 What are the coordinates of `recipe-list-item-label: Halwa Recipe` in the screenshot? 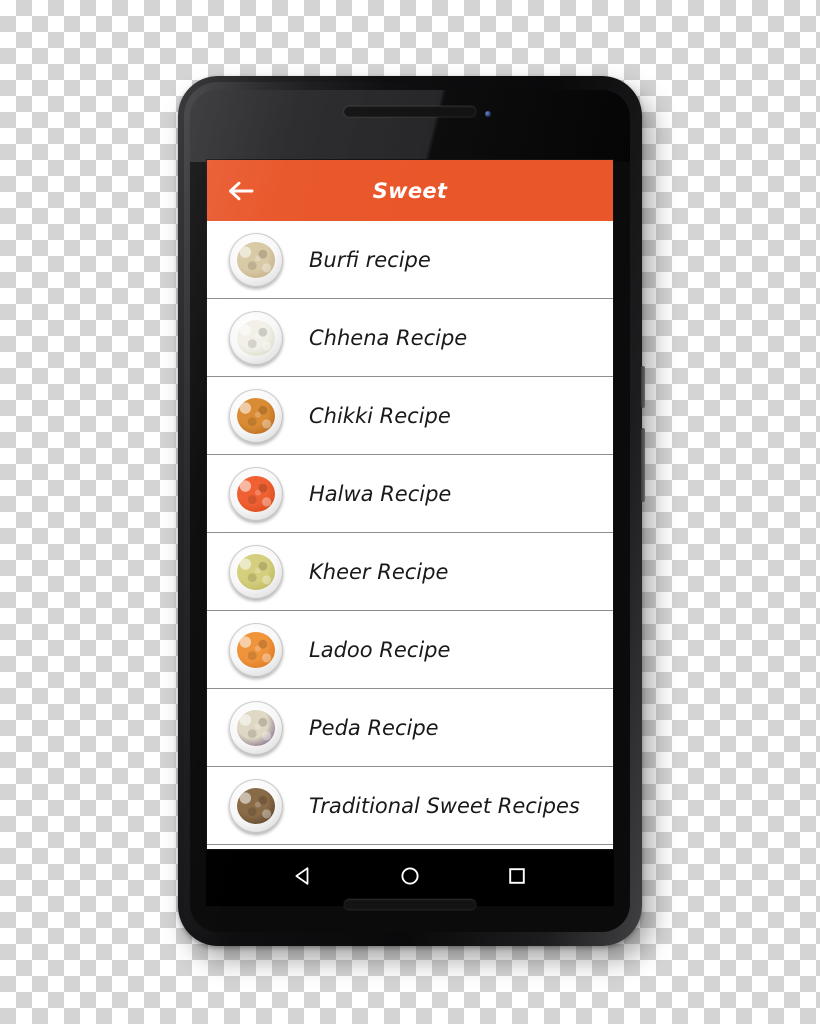 It's located at (380, 493).